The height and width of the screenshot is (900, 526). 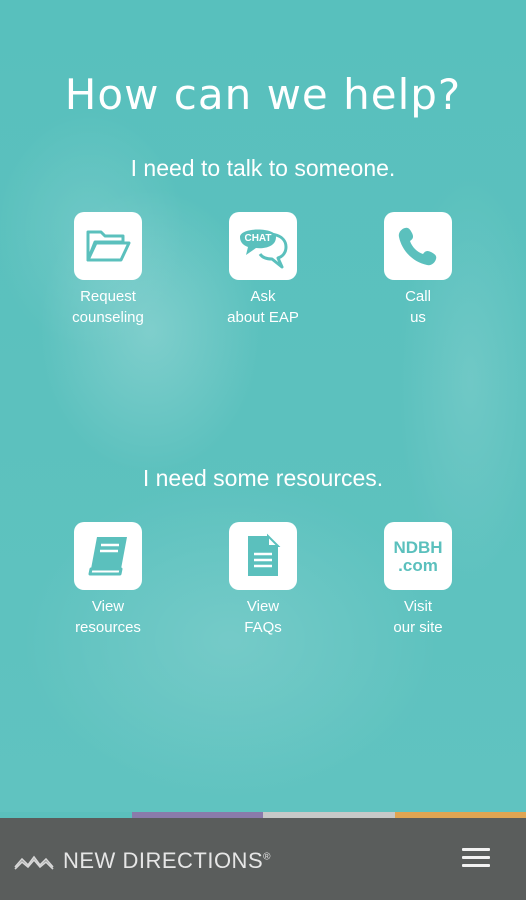 I want to click on brand-logo: NEW DIRECTIONS®, so click(x=142, y=861).